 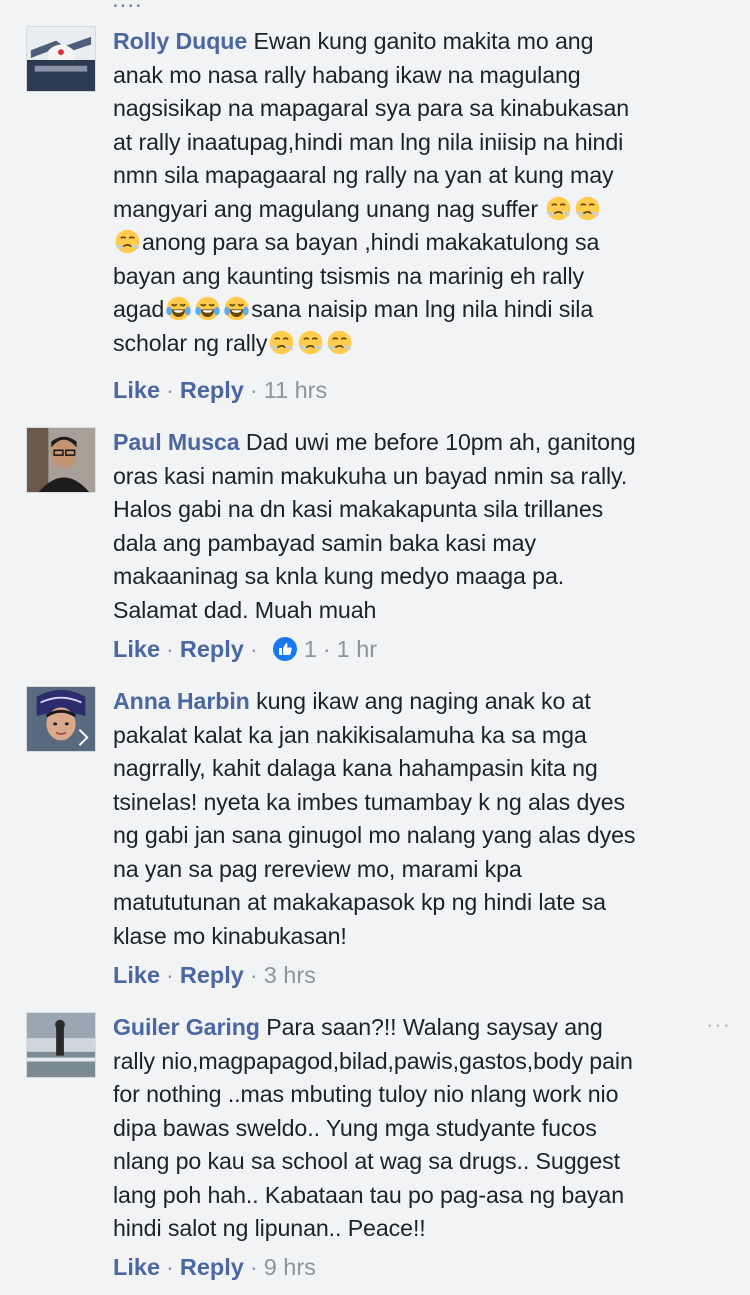 What do you see at coordinates (186, 1027) in the screenshot?
I see `author-name: Guiler Garing` at bounding box center [186, 1027].